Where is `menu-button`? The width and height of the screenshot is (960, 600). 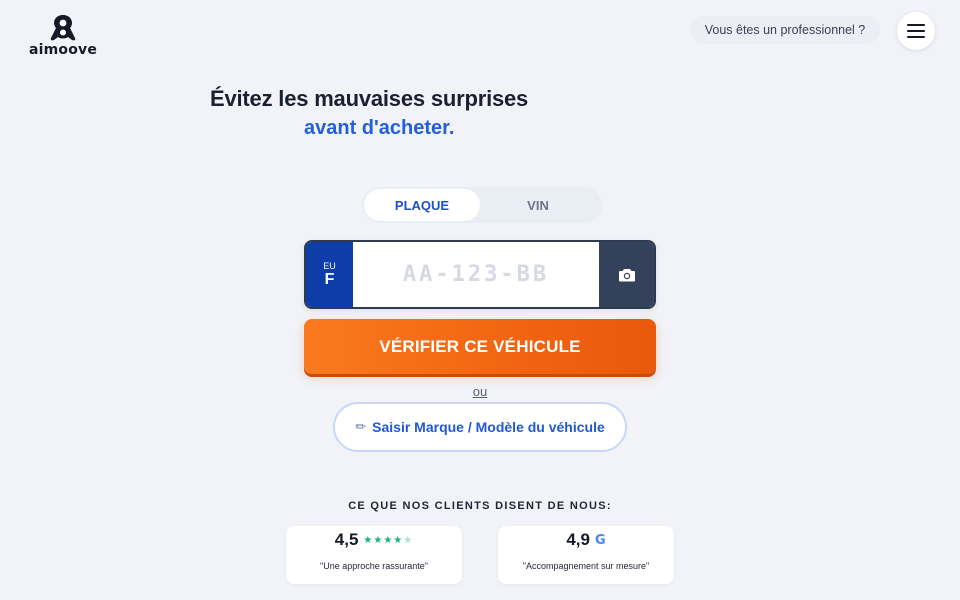 menu-button is located at coordinates (916, 31).